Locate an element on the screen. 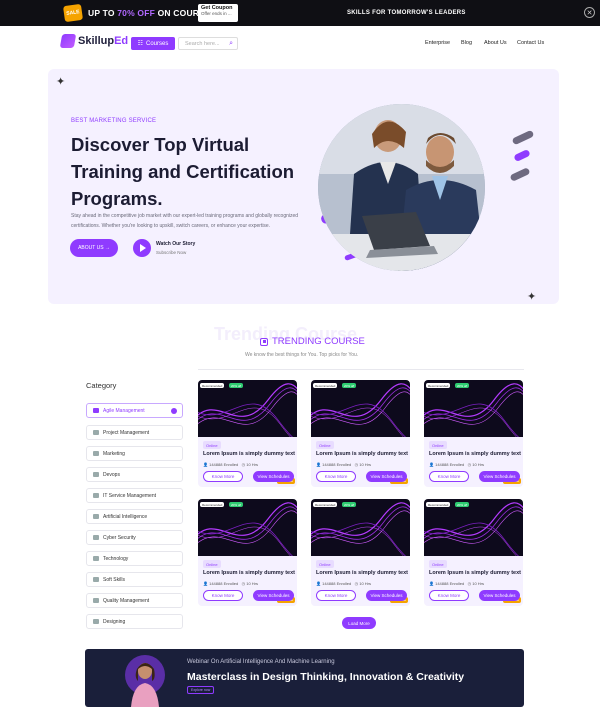 This screenshot has height=721, width=600. trending-title-text: TRENDING COURSE is located at coordinates (318, 341).